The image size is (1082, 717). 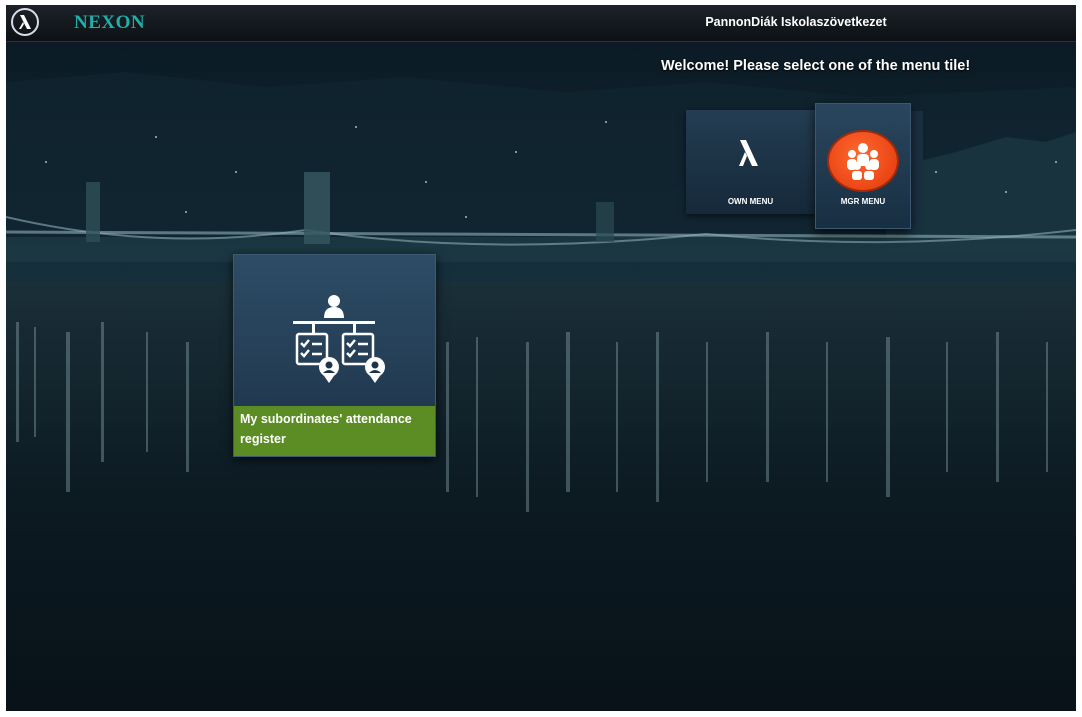 What do you see at coordinates (750, 201) in the screenshot?
I see `own-menu-label: OWN MENU` at bounding box center [750, 201].